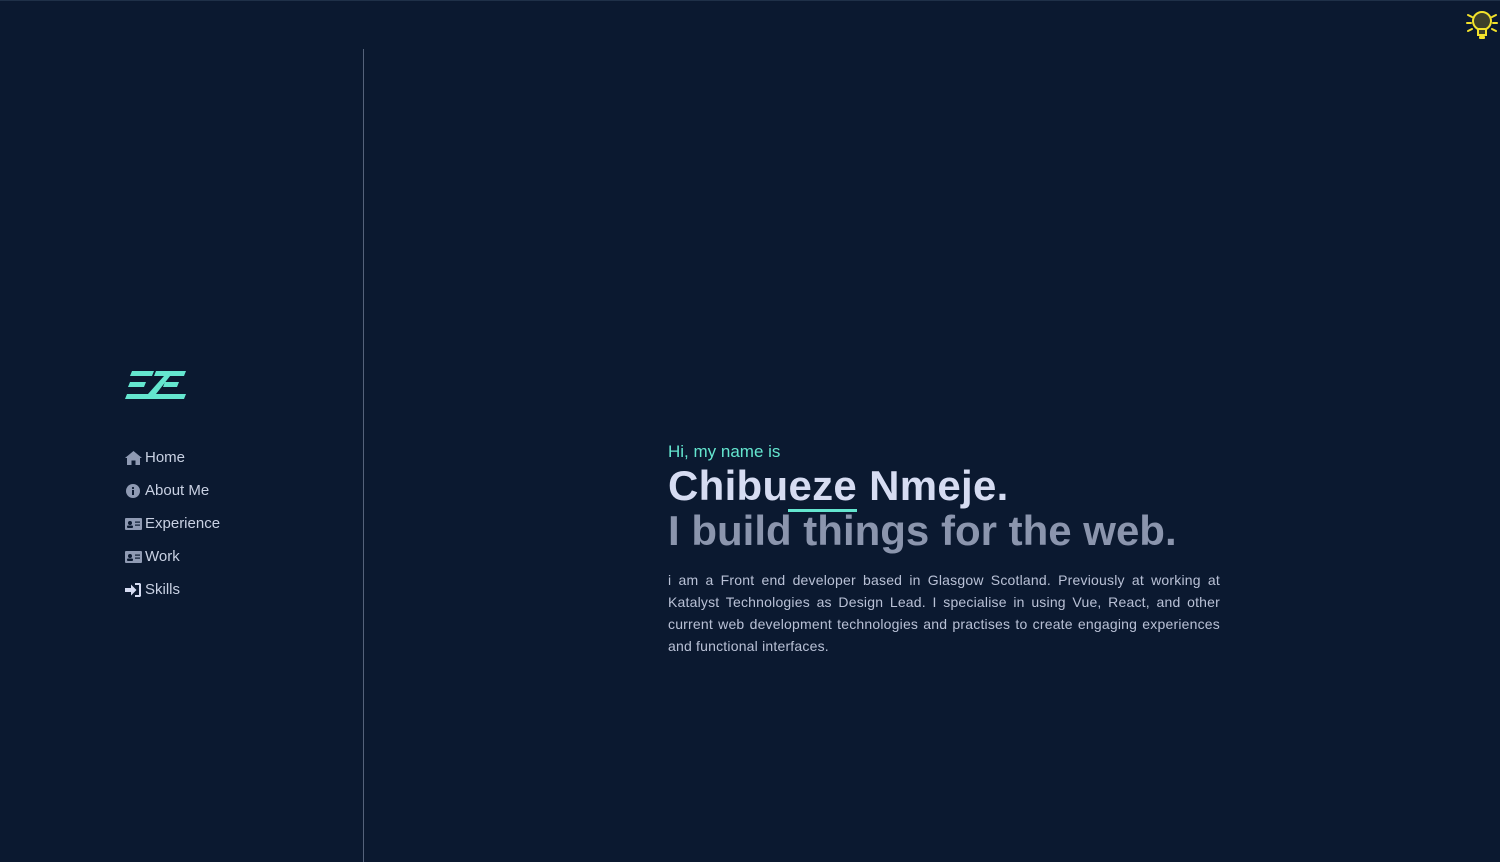  Describe the element at coordinates (183, 523) in the screenshot. I see `nav-item-label: Experience` at that location.